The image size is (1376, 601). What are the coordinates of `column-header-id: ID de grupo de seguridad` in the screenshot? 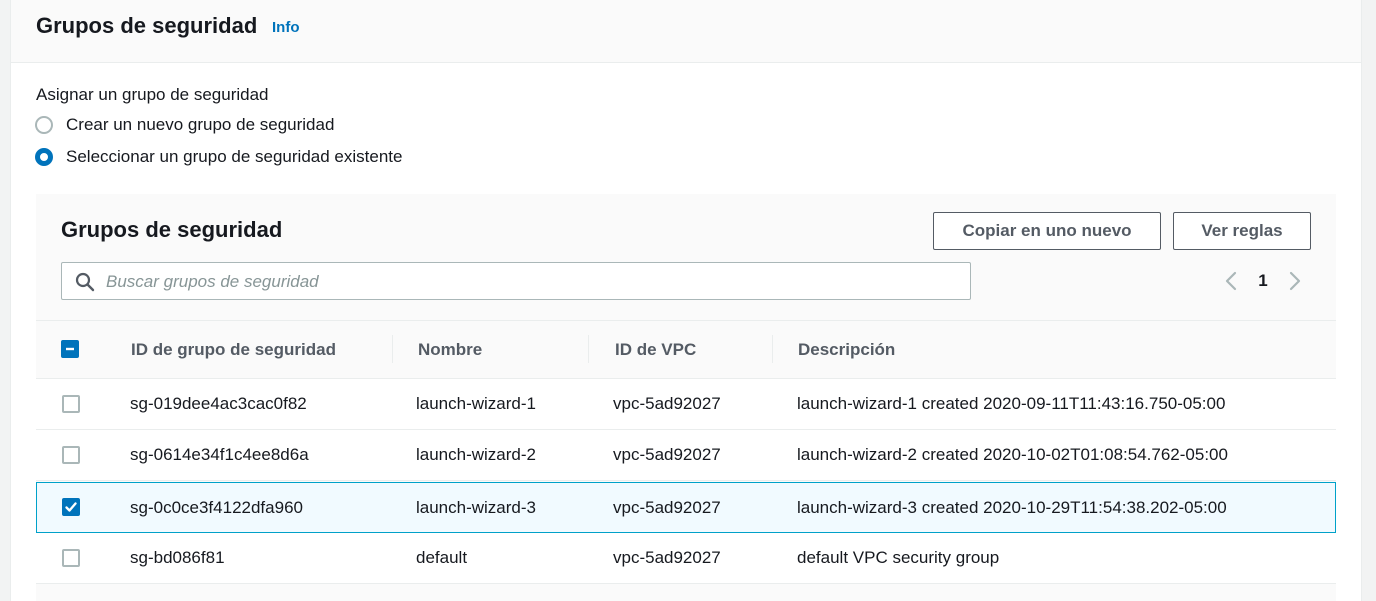 It's located at (233, 349).